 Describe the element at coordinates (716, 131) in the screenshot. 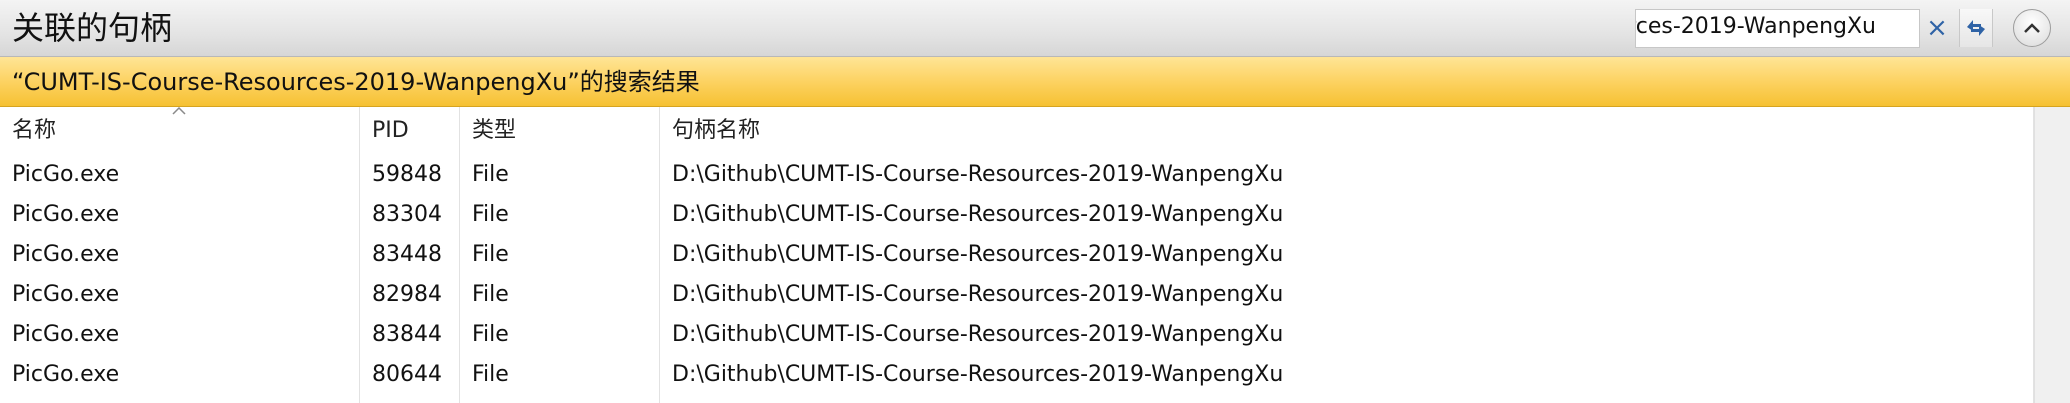

I see `column-header-handle-name: 句柄名称` at that location.